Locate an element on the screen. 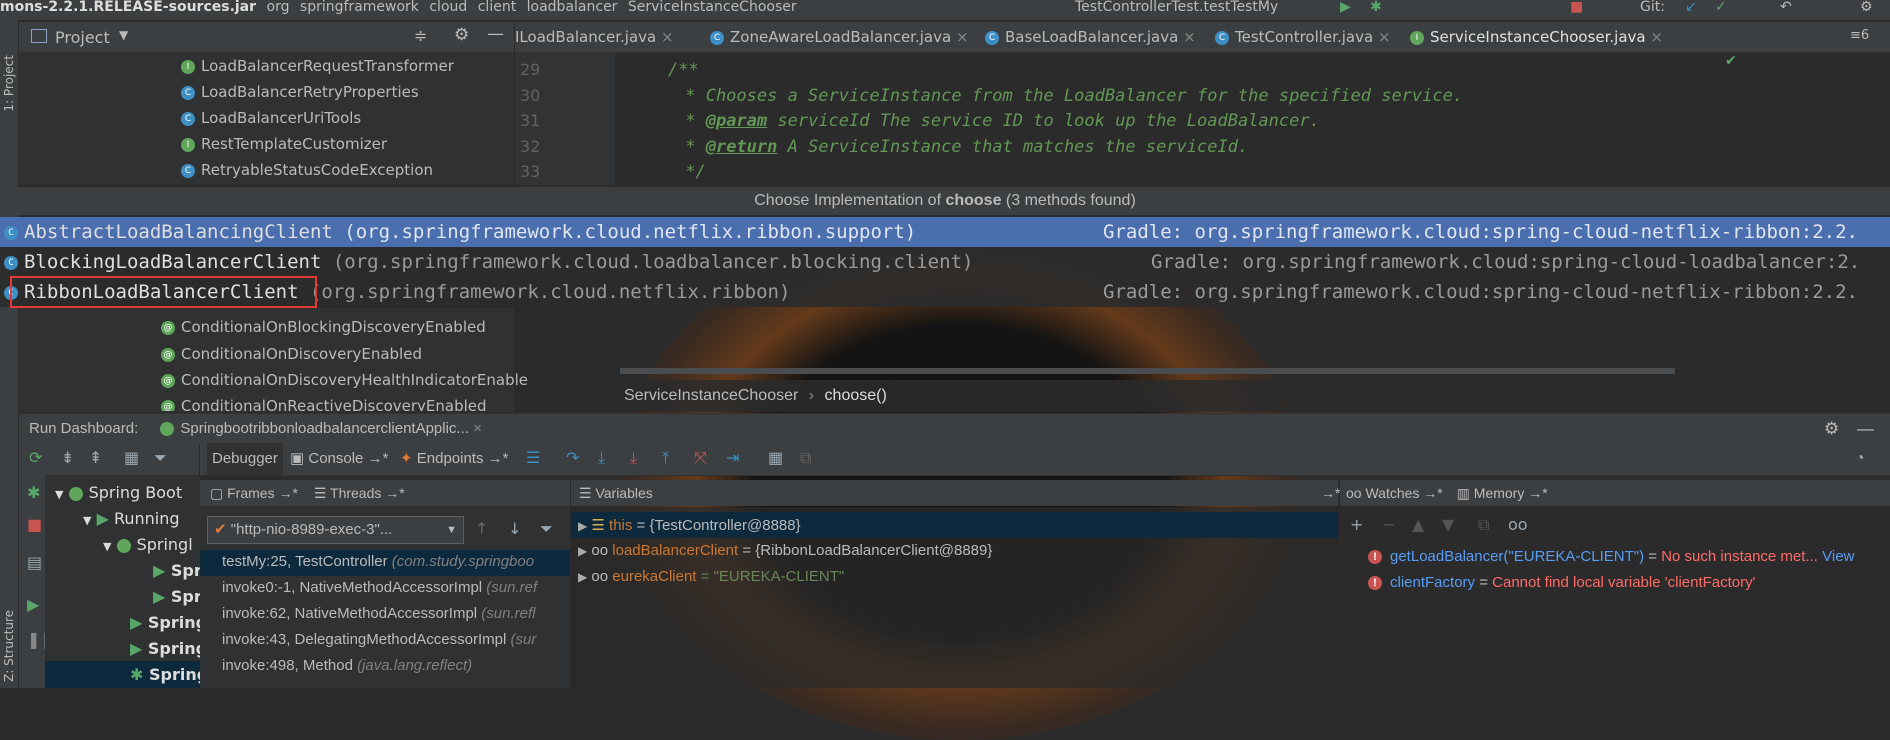 This screenshot has height=740, width=1890. tree-node-spring-boot: ▼ Spring Boot is located at coordinates (118, 492).